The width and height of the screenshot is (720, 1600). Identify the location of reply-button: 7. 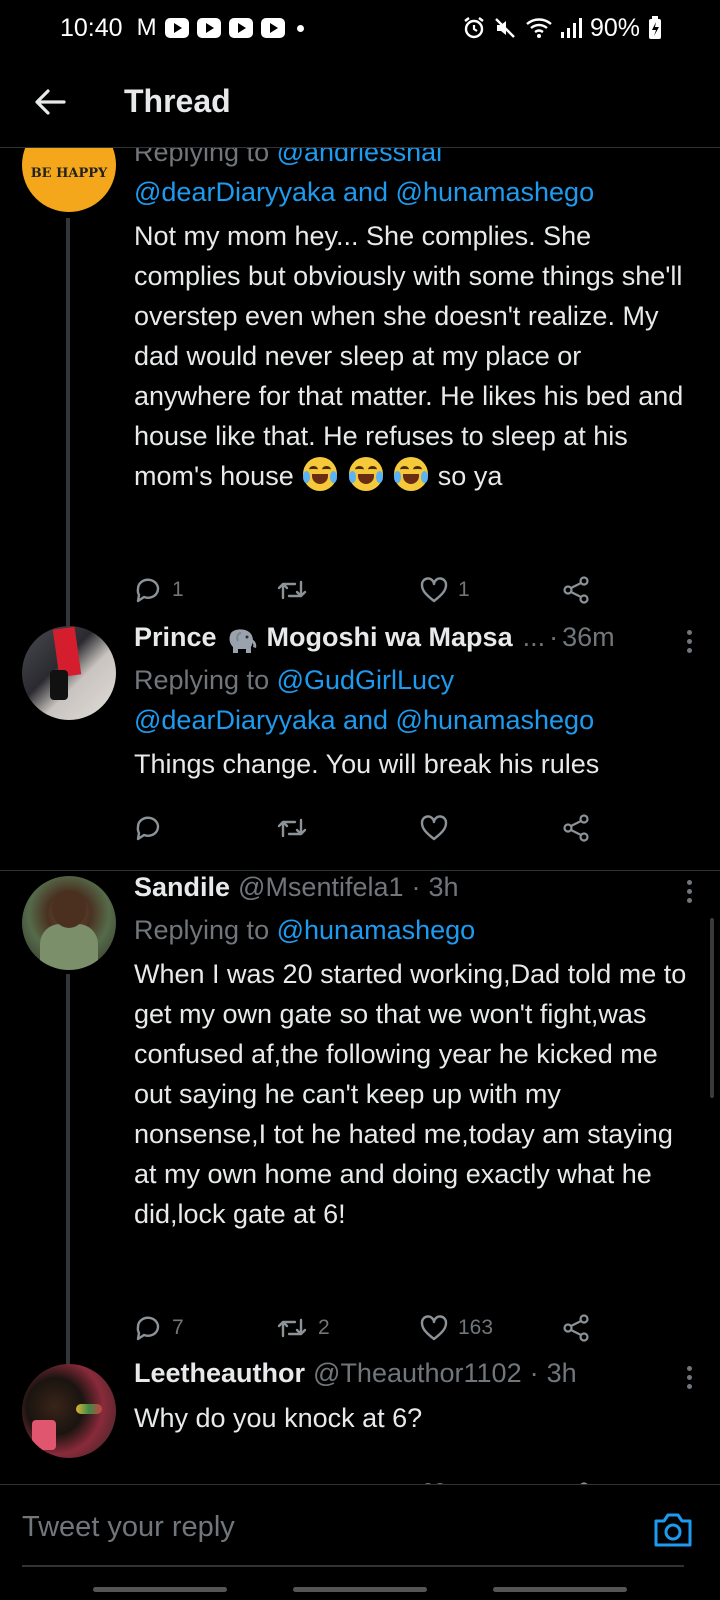
(159, 1328).